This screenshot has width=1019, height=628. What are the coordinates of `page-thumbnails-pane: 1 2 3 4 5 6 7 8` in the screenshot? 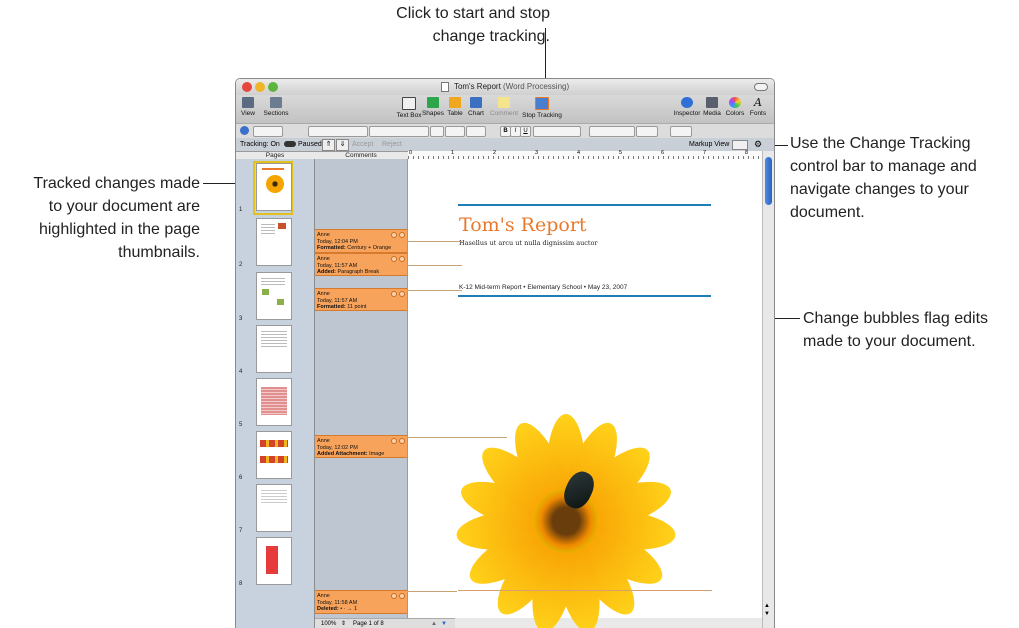 It's located at (275, 393).